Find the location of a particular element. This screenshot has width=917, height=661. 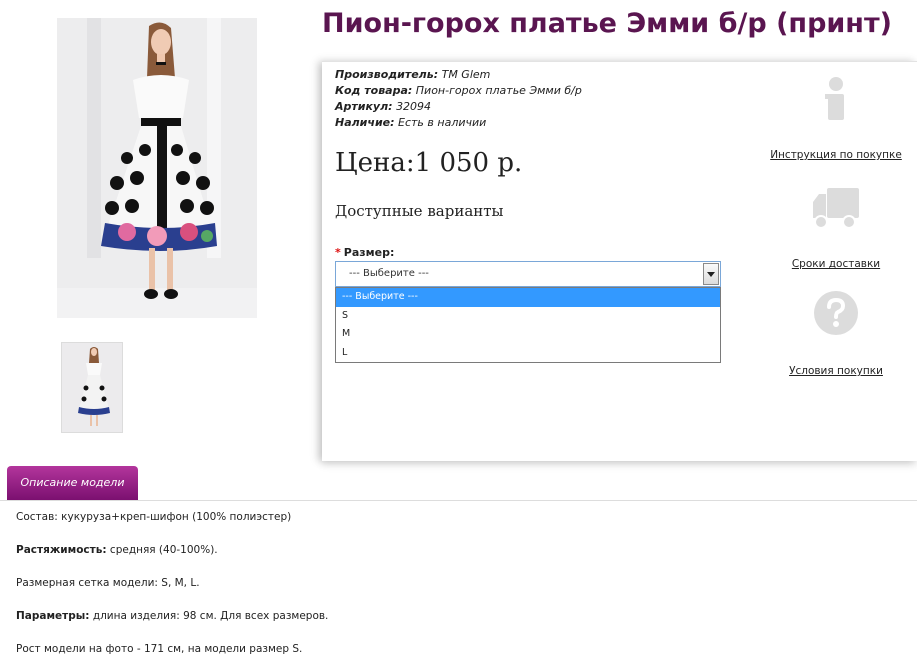

thumbnail-illustration is located at coordinates (92, 387).